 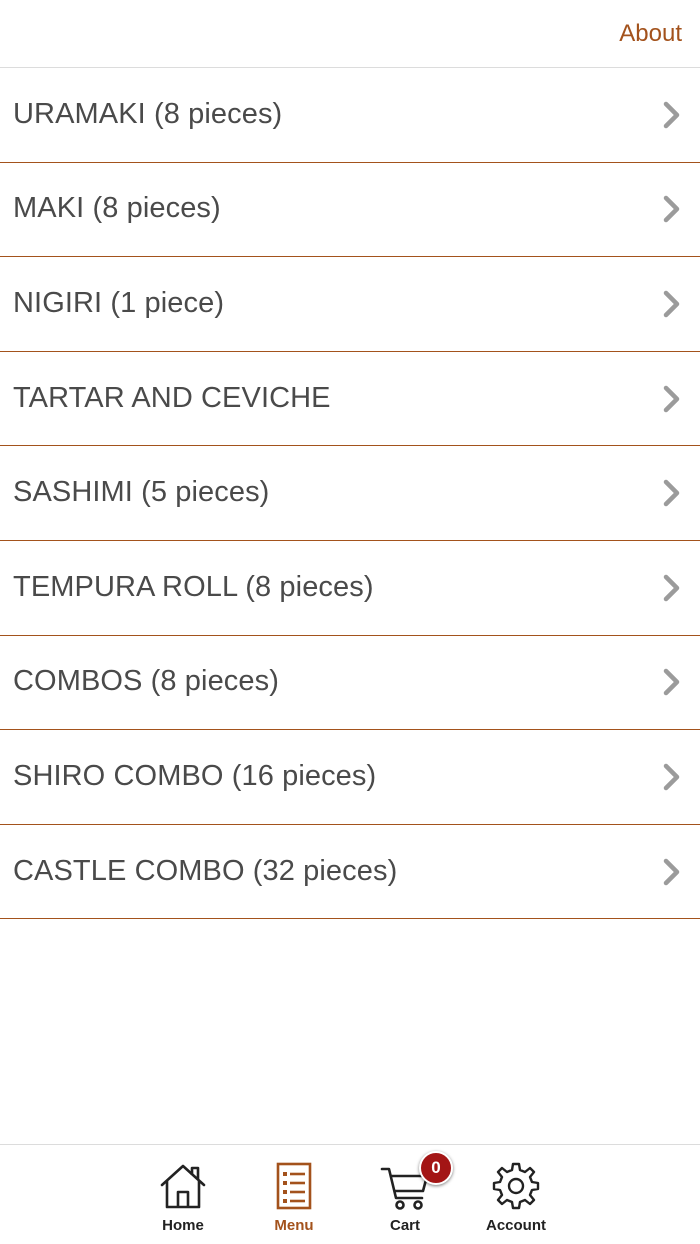 What do you see at coordinates (119, 302) in the screenshot?
I see `menu-category-label: NIGIRI (1 piece)` at bounding box center [119, 302].